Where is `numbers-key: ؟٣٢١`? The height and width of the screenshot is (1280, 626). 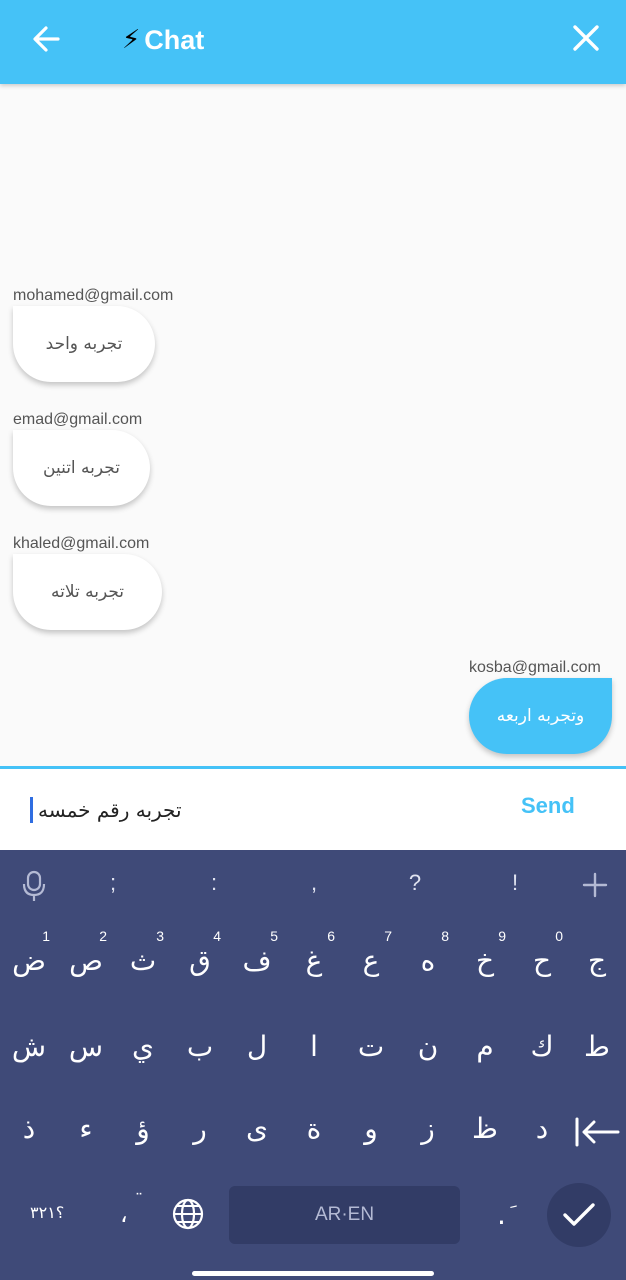 numbers-key: ؟٣٢١ is located at coordinates (47, 1212).